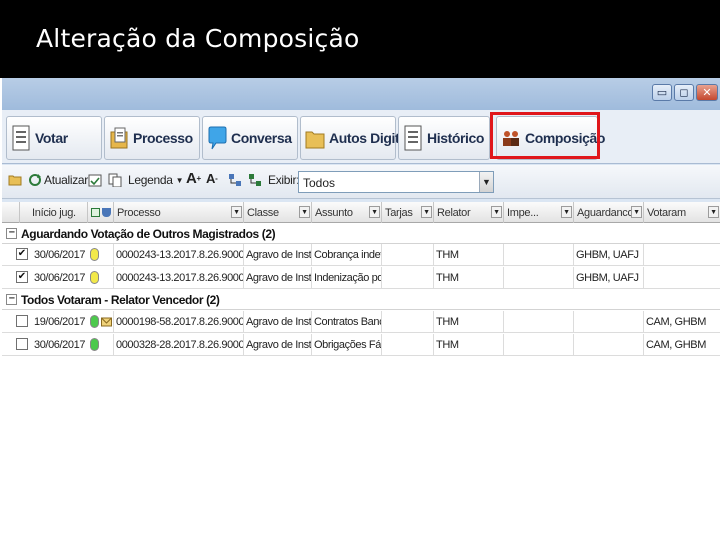  What do you see at coordinates (66, 180) in the screenshot?
I see `refresh-label: Atualizar` at bounding box center [66, 180].